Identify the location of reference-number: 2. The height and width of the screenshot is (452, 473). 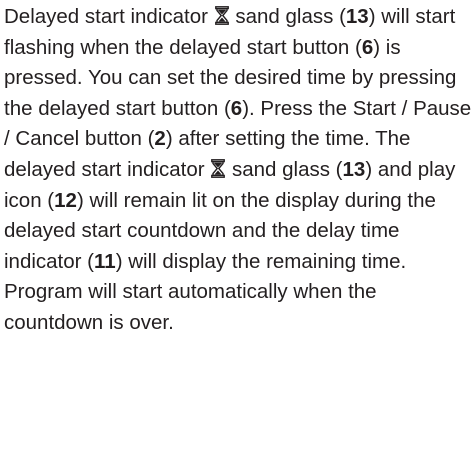
(160, 139).